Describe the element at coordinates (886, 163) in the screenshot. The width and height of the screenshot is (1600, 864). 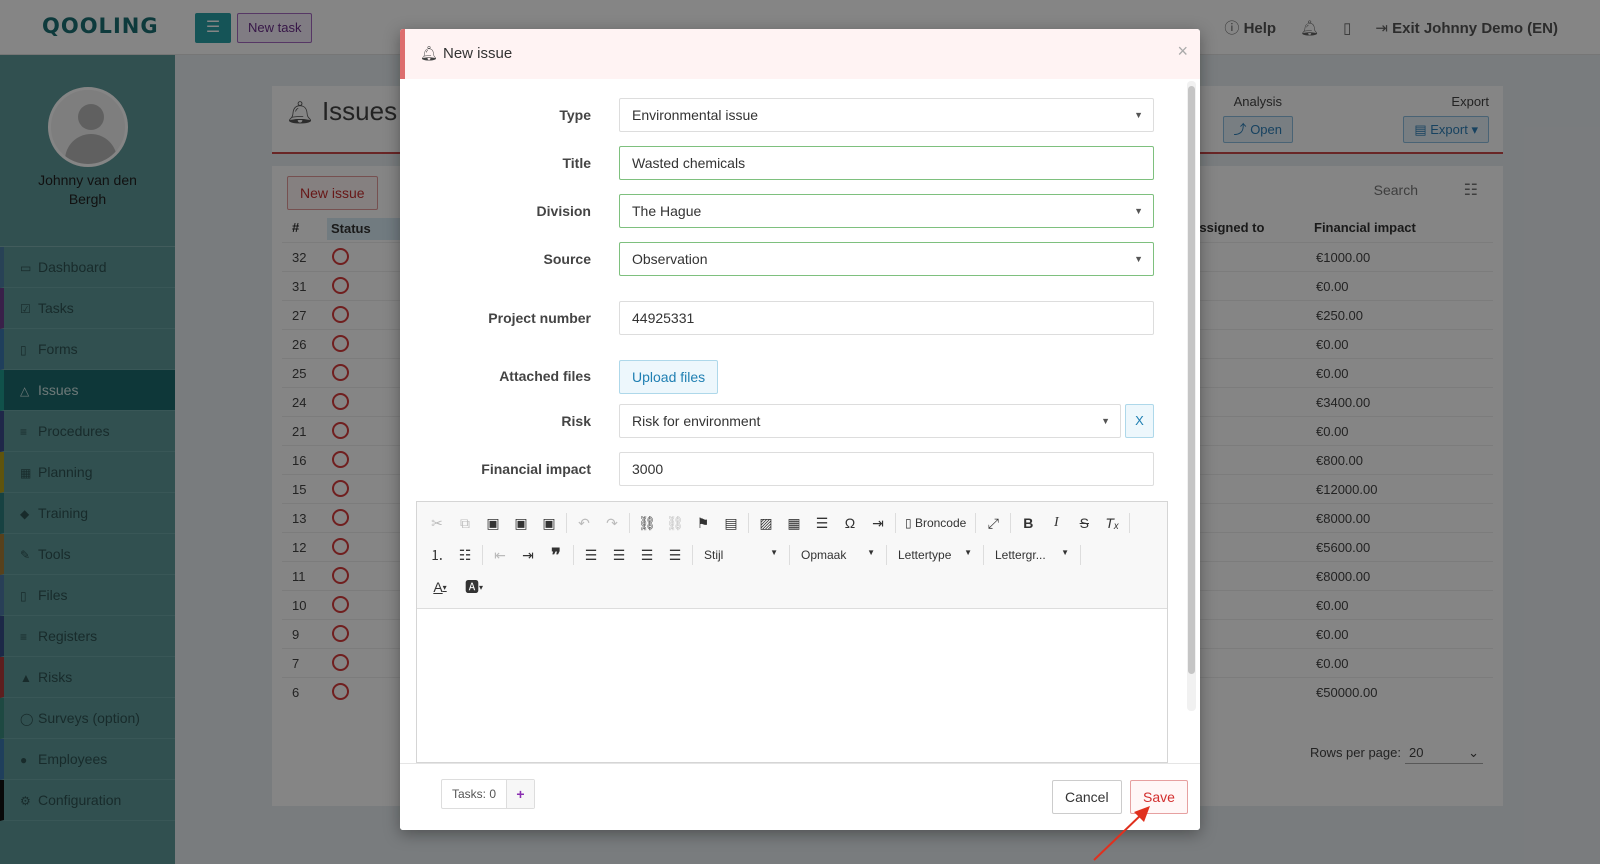
I see `title-input: Wasted chemicals` at that location.